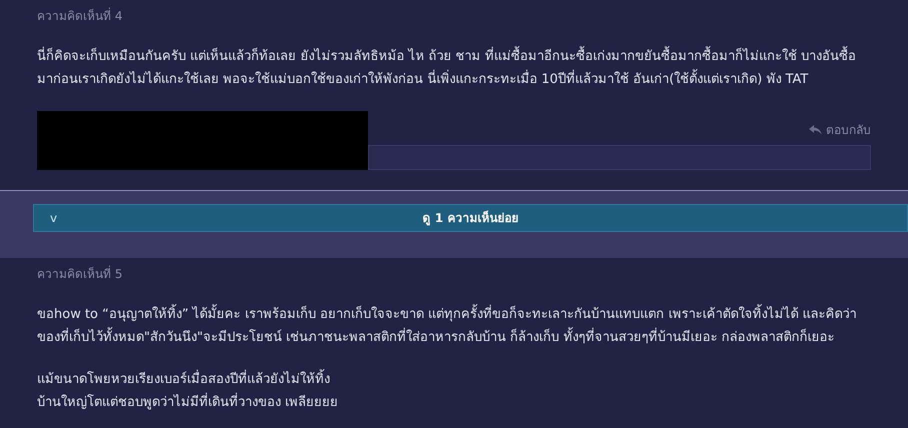  Describe the element at coordinates (815, 130) in the screenshot. I see `reply-arrow-icon` at that location.